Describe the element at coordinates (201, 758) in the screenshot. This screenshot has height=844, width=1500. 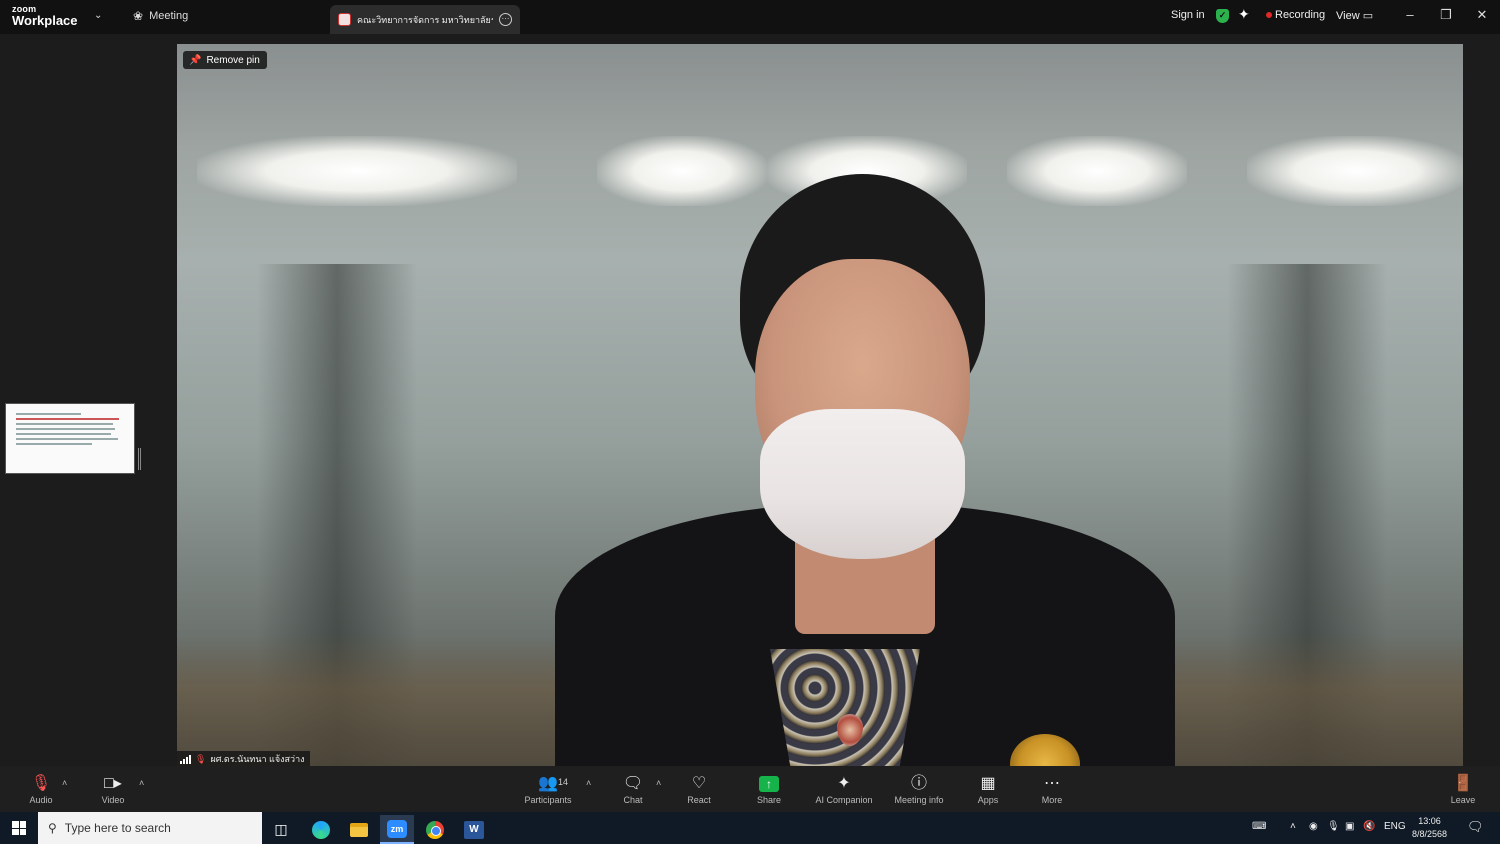
I see `muted-mic-icon: 🎙` at that location.